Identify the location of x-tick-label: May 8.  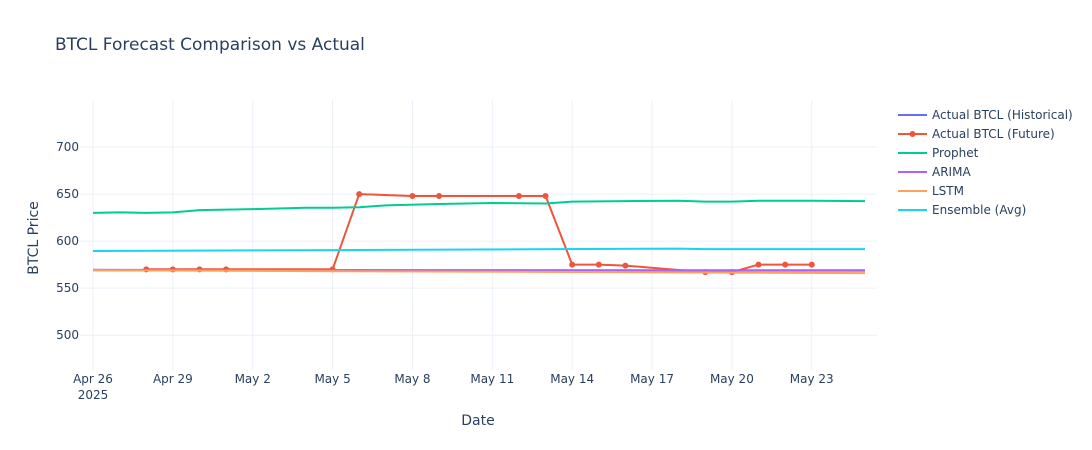
(412, 379).